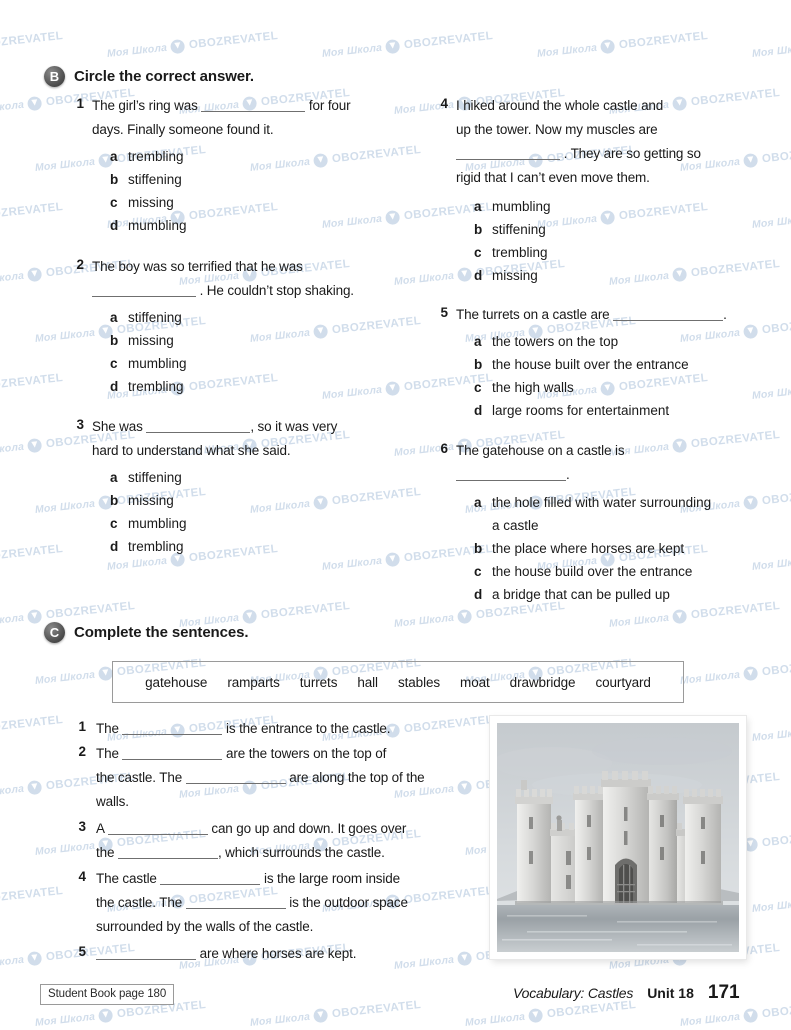  Describe the element at coordinates (621, 463) in the screenshot. I see `question-text-6: The gatehouse on a castle is .` at that location.